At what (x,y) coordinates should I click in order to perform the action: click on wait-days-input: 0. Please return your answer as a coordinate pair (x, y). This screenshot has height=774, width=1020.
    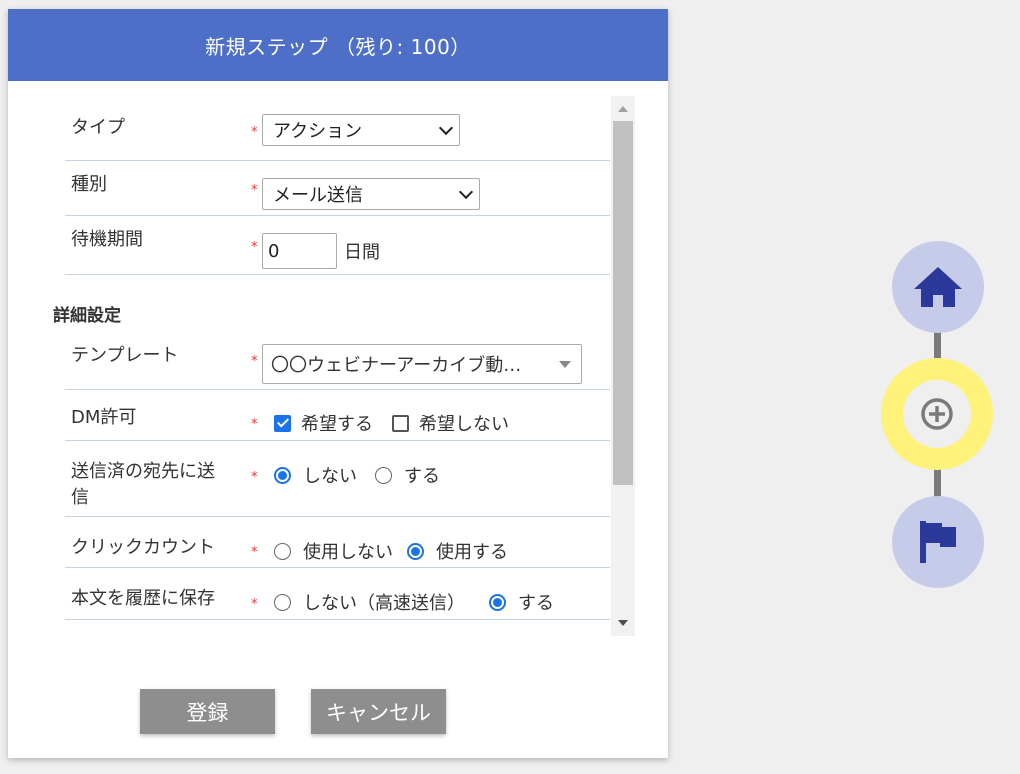
    Looking at the image, I should click on (299, 251).